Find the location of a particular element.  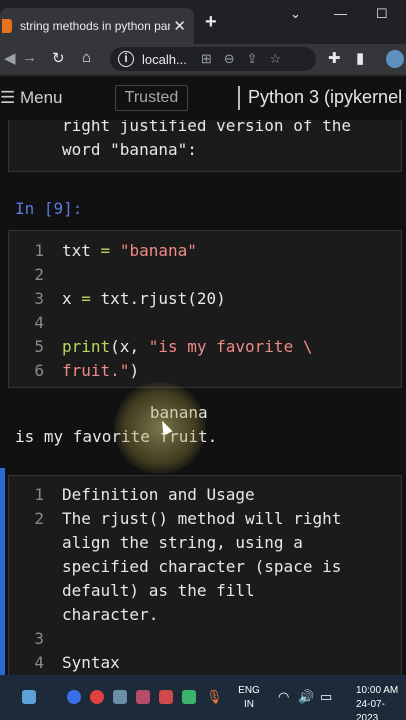

zoom-app-icon is located at coordinates (74, 697).